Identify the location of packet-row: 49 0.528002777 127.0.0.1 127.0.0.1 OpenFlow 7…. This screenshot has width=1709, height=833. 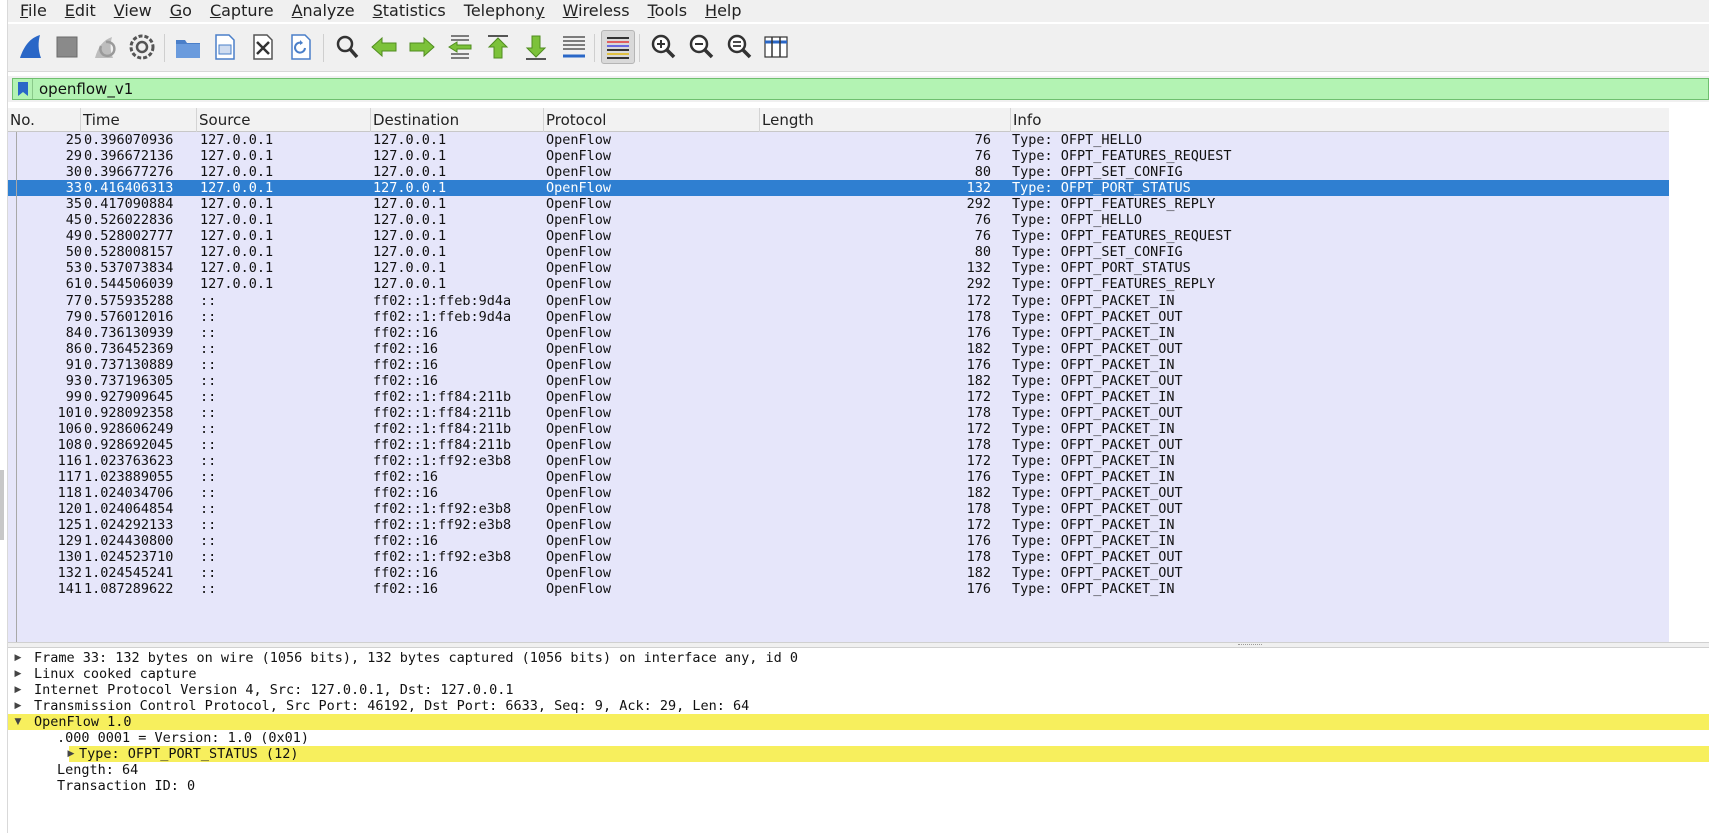
(838, 236).